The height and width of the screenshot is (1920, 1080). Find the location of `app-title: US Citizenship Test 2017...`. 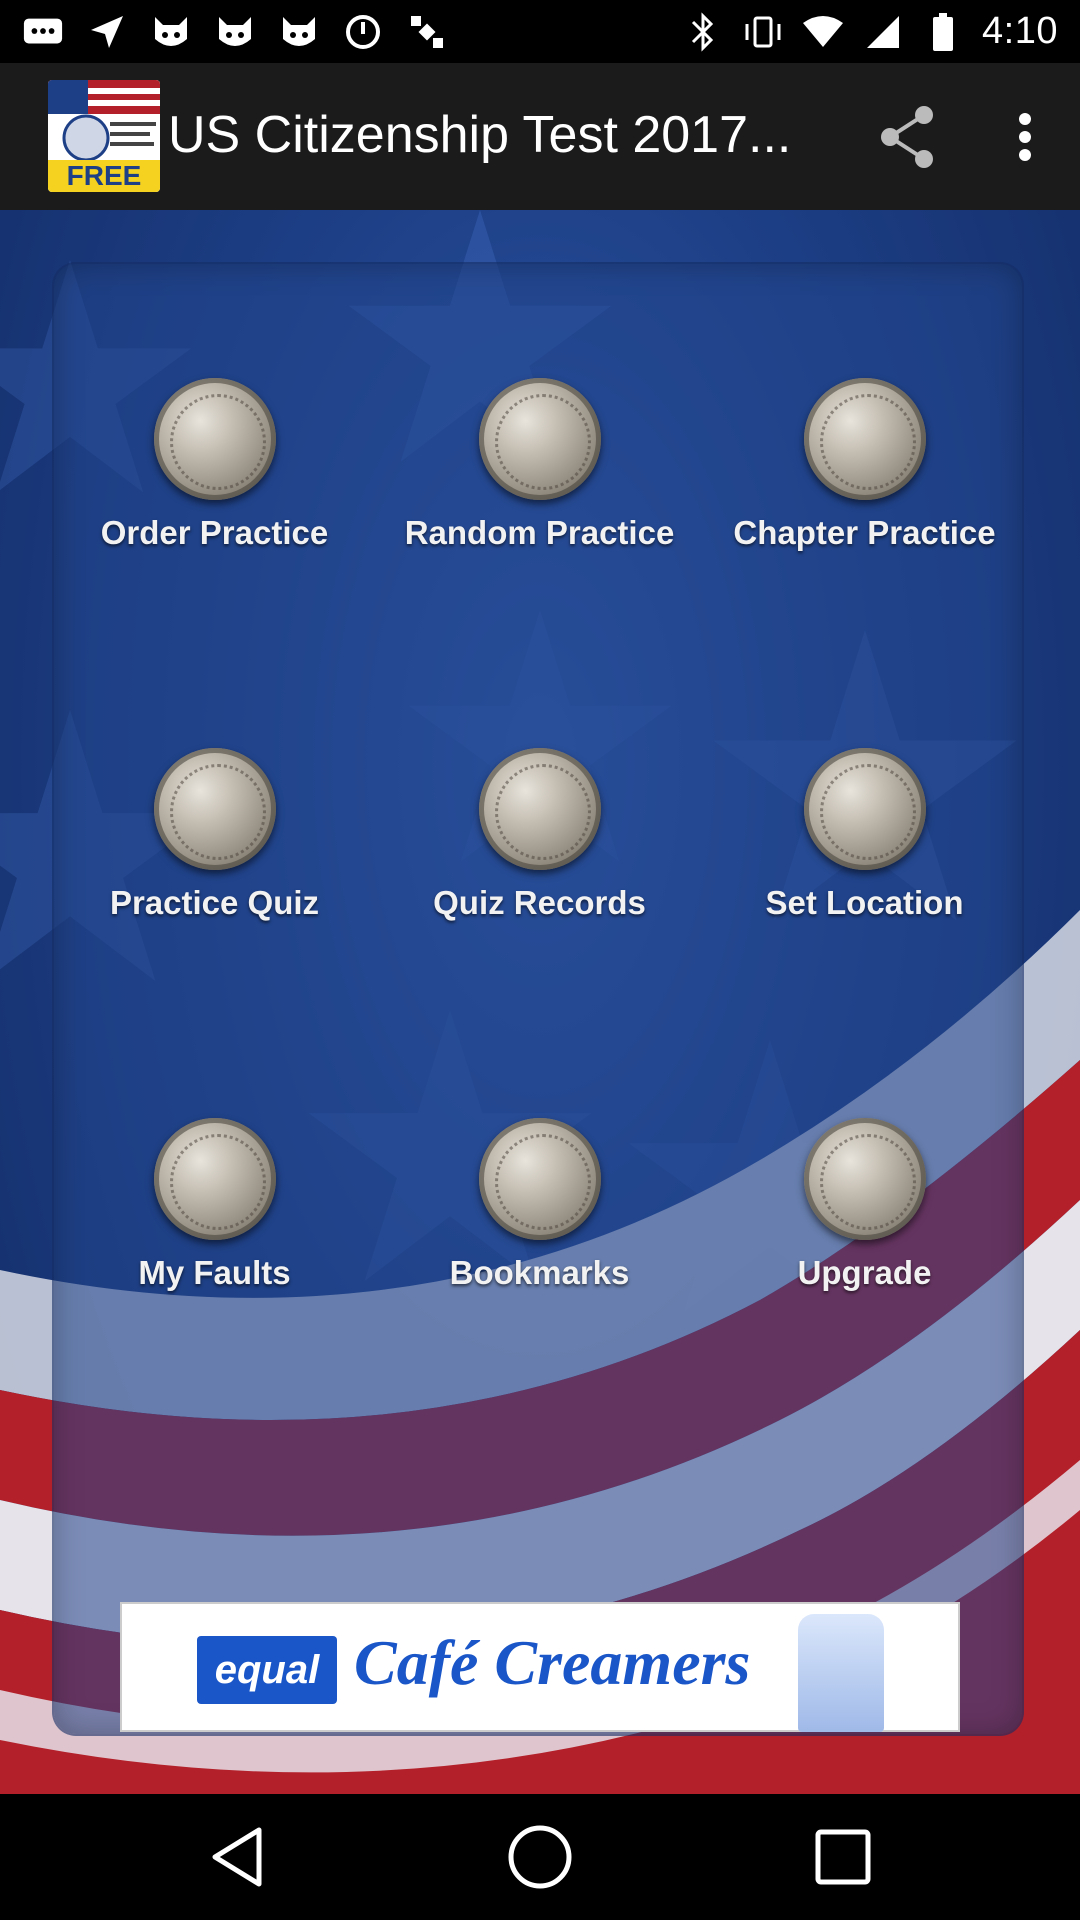

app-title: US Citizenship Test 2017... is located at coordinates (480, 135).